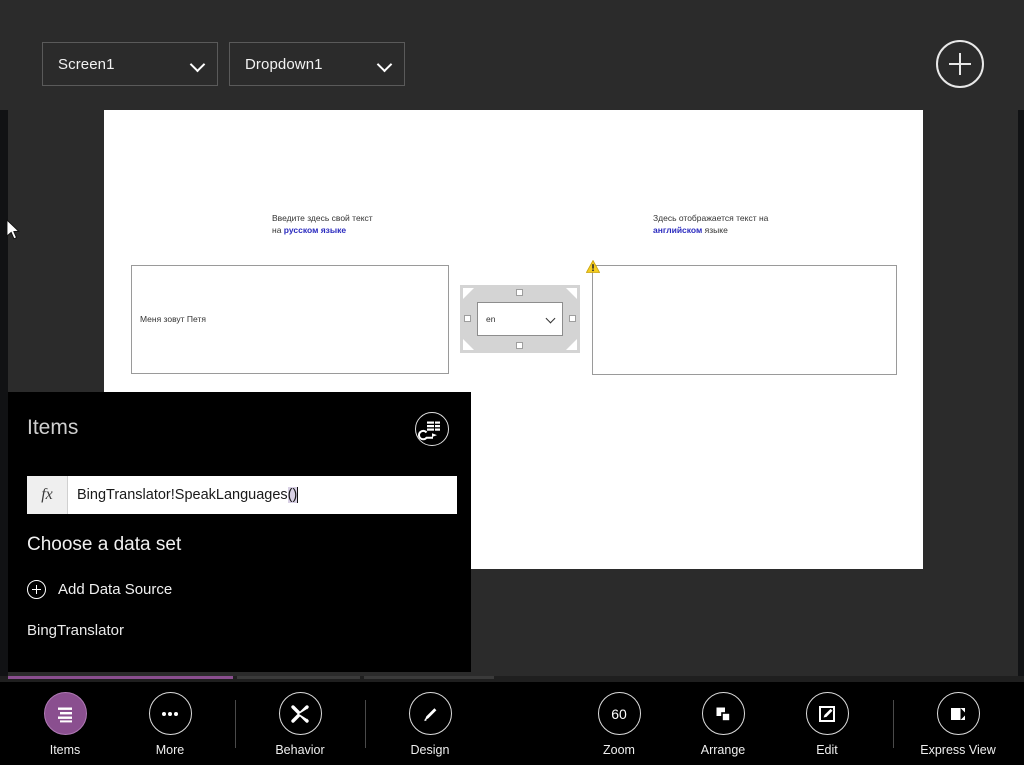 The image size is (1024, 765). I want to click on panel-title: Items, so click(53, 427).